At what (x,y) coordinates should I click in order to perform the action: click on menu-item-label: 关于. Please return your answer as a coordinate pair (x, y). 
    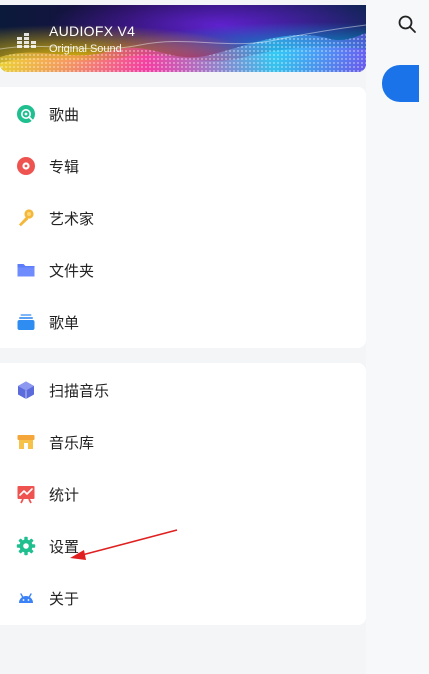
    Looking at the image, I should click on (64, 598).